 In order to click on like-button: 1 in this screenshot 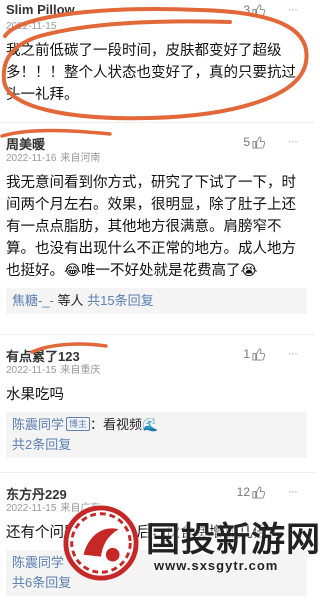, I will do `click(254, 354)`.